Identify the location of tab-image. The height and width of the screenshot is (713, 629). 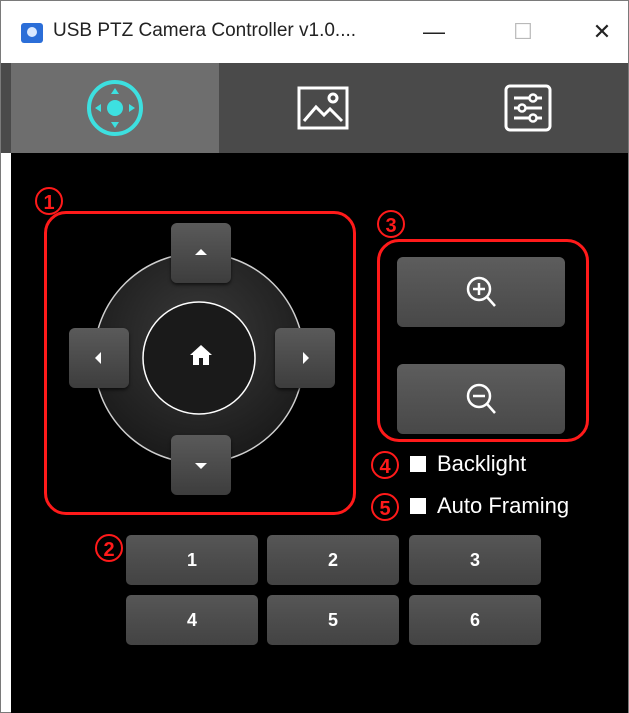
(323, 108).